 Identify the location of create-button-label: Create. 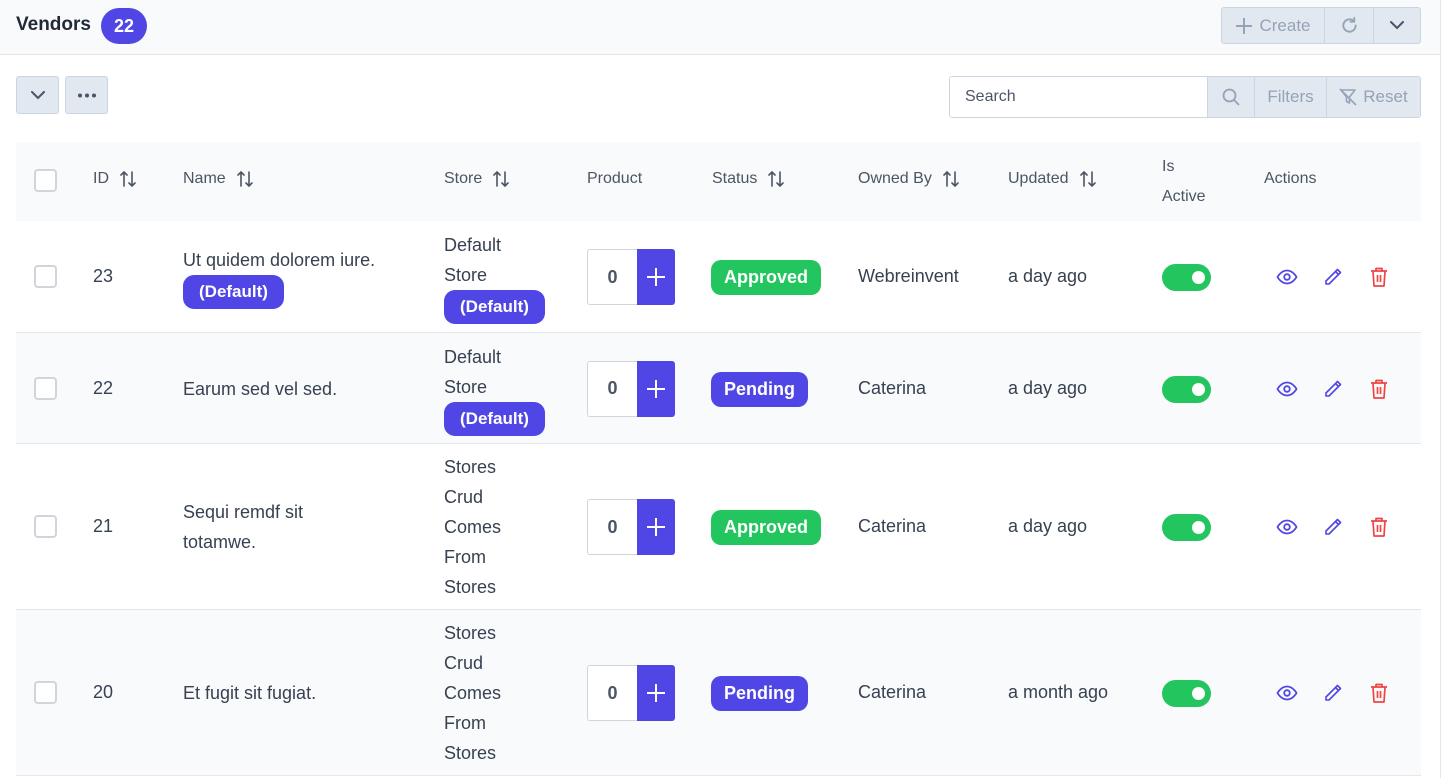
(1285, 25).